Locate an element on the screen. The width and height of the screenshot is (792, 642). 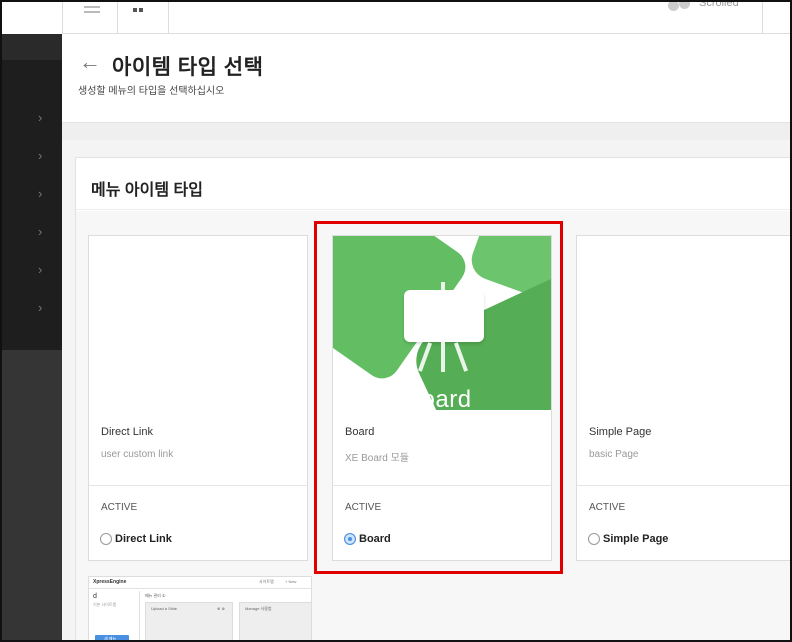
preview-column-icons: ⊕ ⊗ is located at coordinates (221, 608).